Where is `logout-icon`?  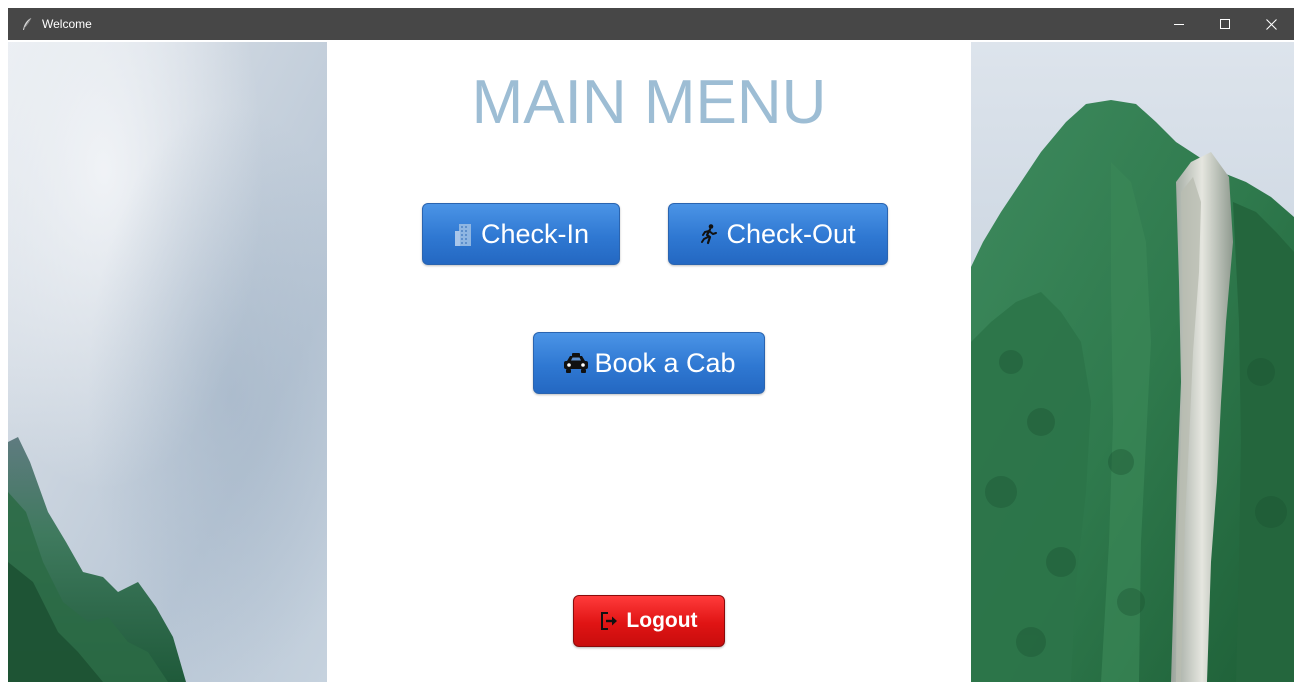 logout-icon is located at coordinates (610, 621).